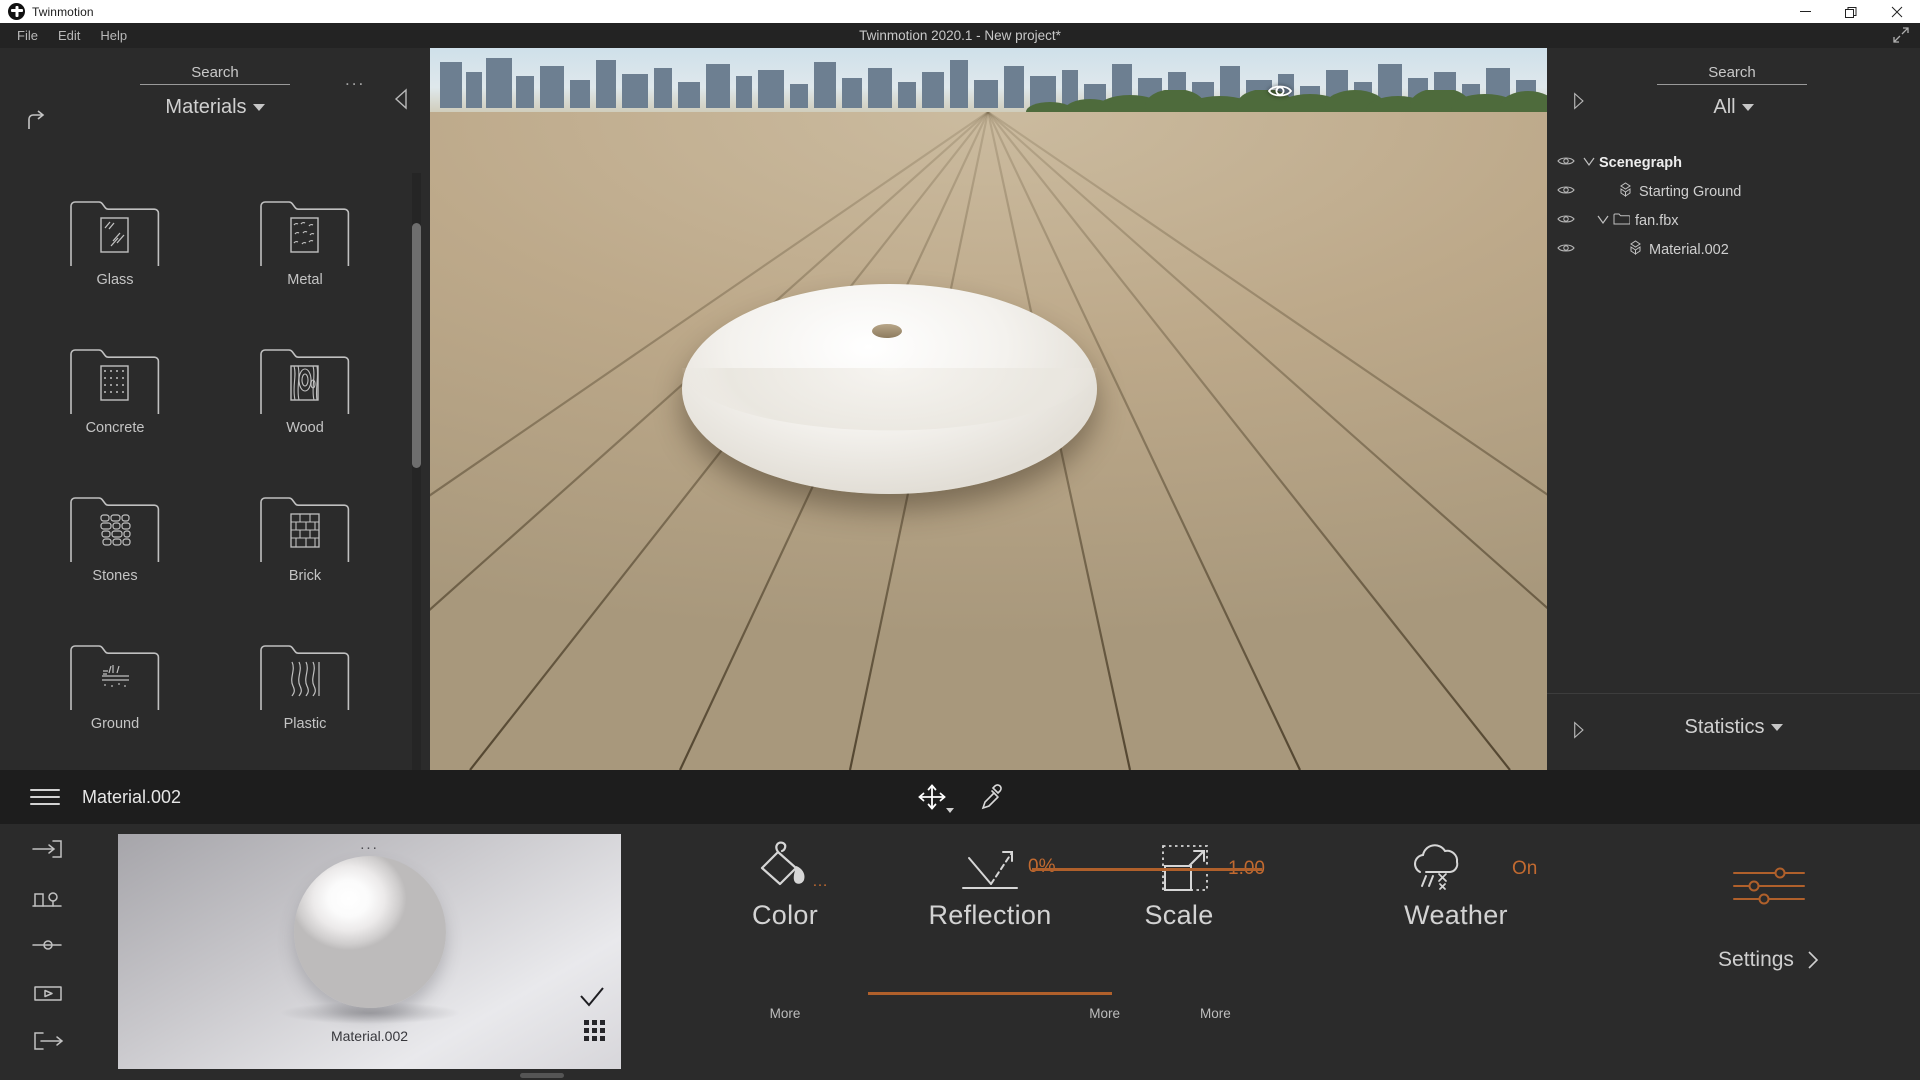 The width and height of the screenshot is (1920, 1080). I want to click on move-gizmo-icon, so click(932, 797).